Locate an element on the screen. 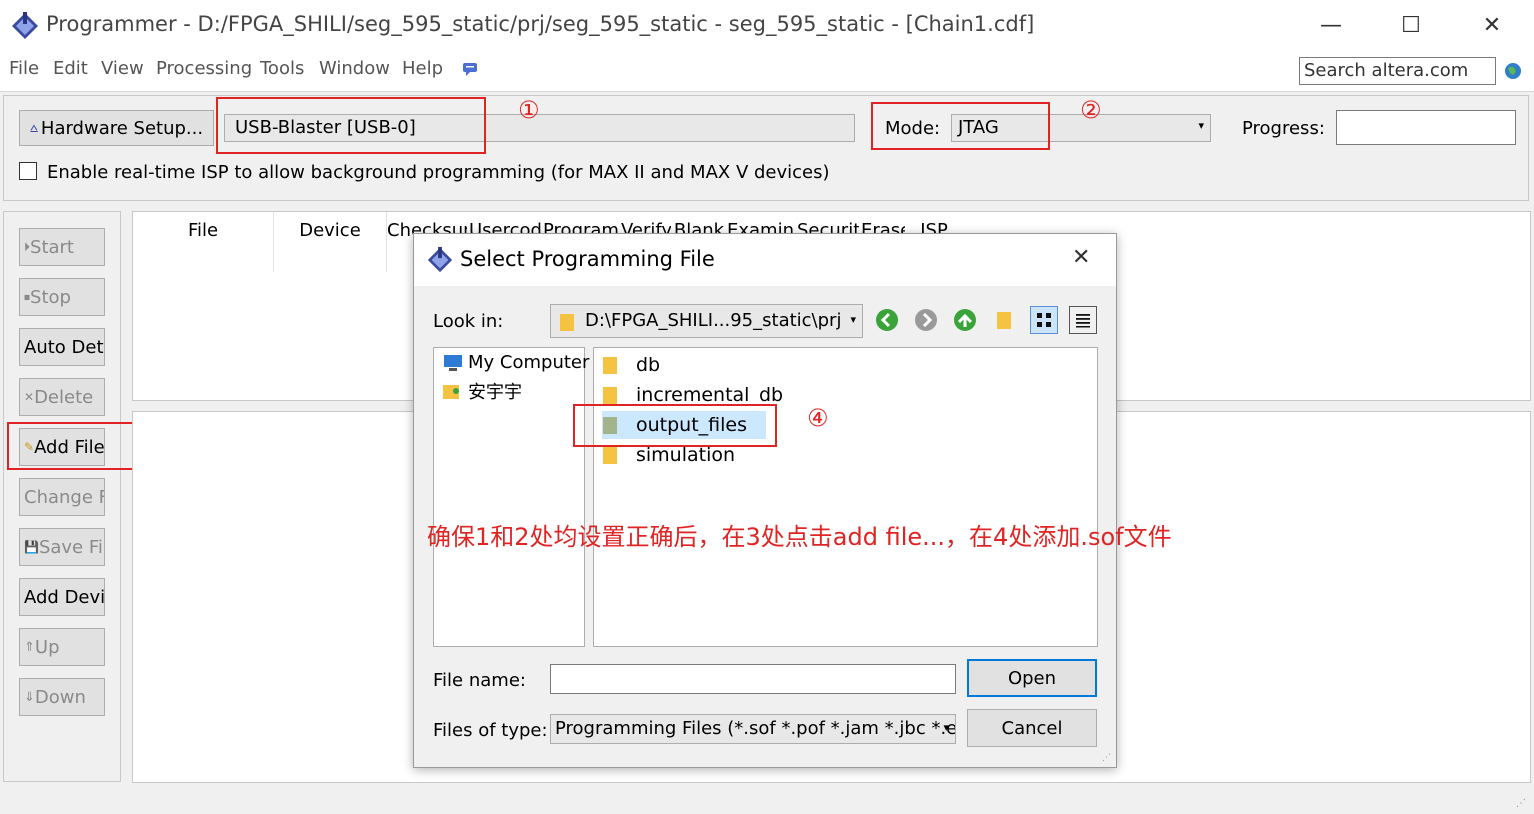  place-my-computer: My Computer is located at coordinates (515, 362).